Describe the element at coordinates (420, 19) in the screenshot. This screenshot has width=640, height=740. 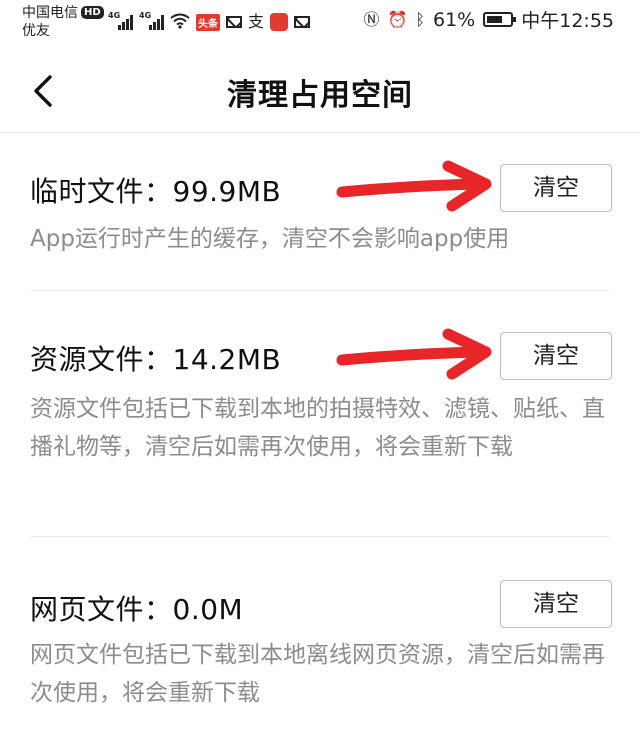
I see `bluetooth-icon: ᛒ` at that location.